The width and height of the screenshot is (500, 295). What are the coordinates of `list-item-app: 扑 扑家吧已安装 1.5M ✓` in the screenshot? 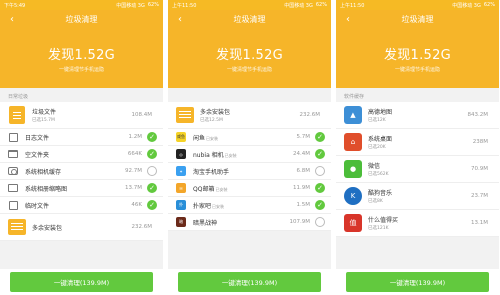 It's located at (249, 205).